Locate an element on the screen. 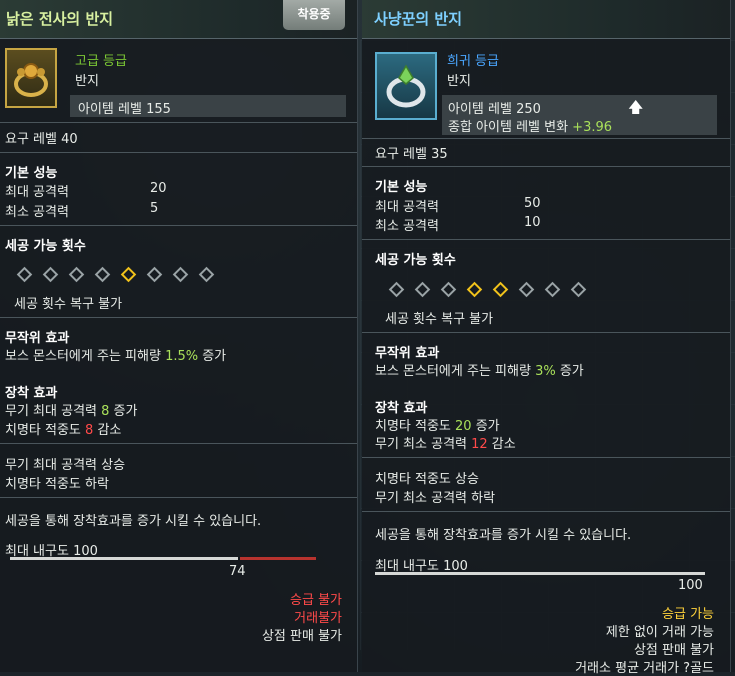 The height and width of the screenshot is (676, 735). stat-value: 20 is located at coordinates (158, 188).